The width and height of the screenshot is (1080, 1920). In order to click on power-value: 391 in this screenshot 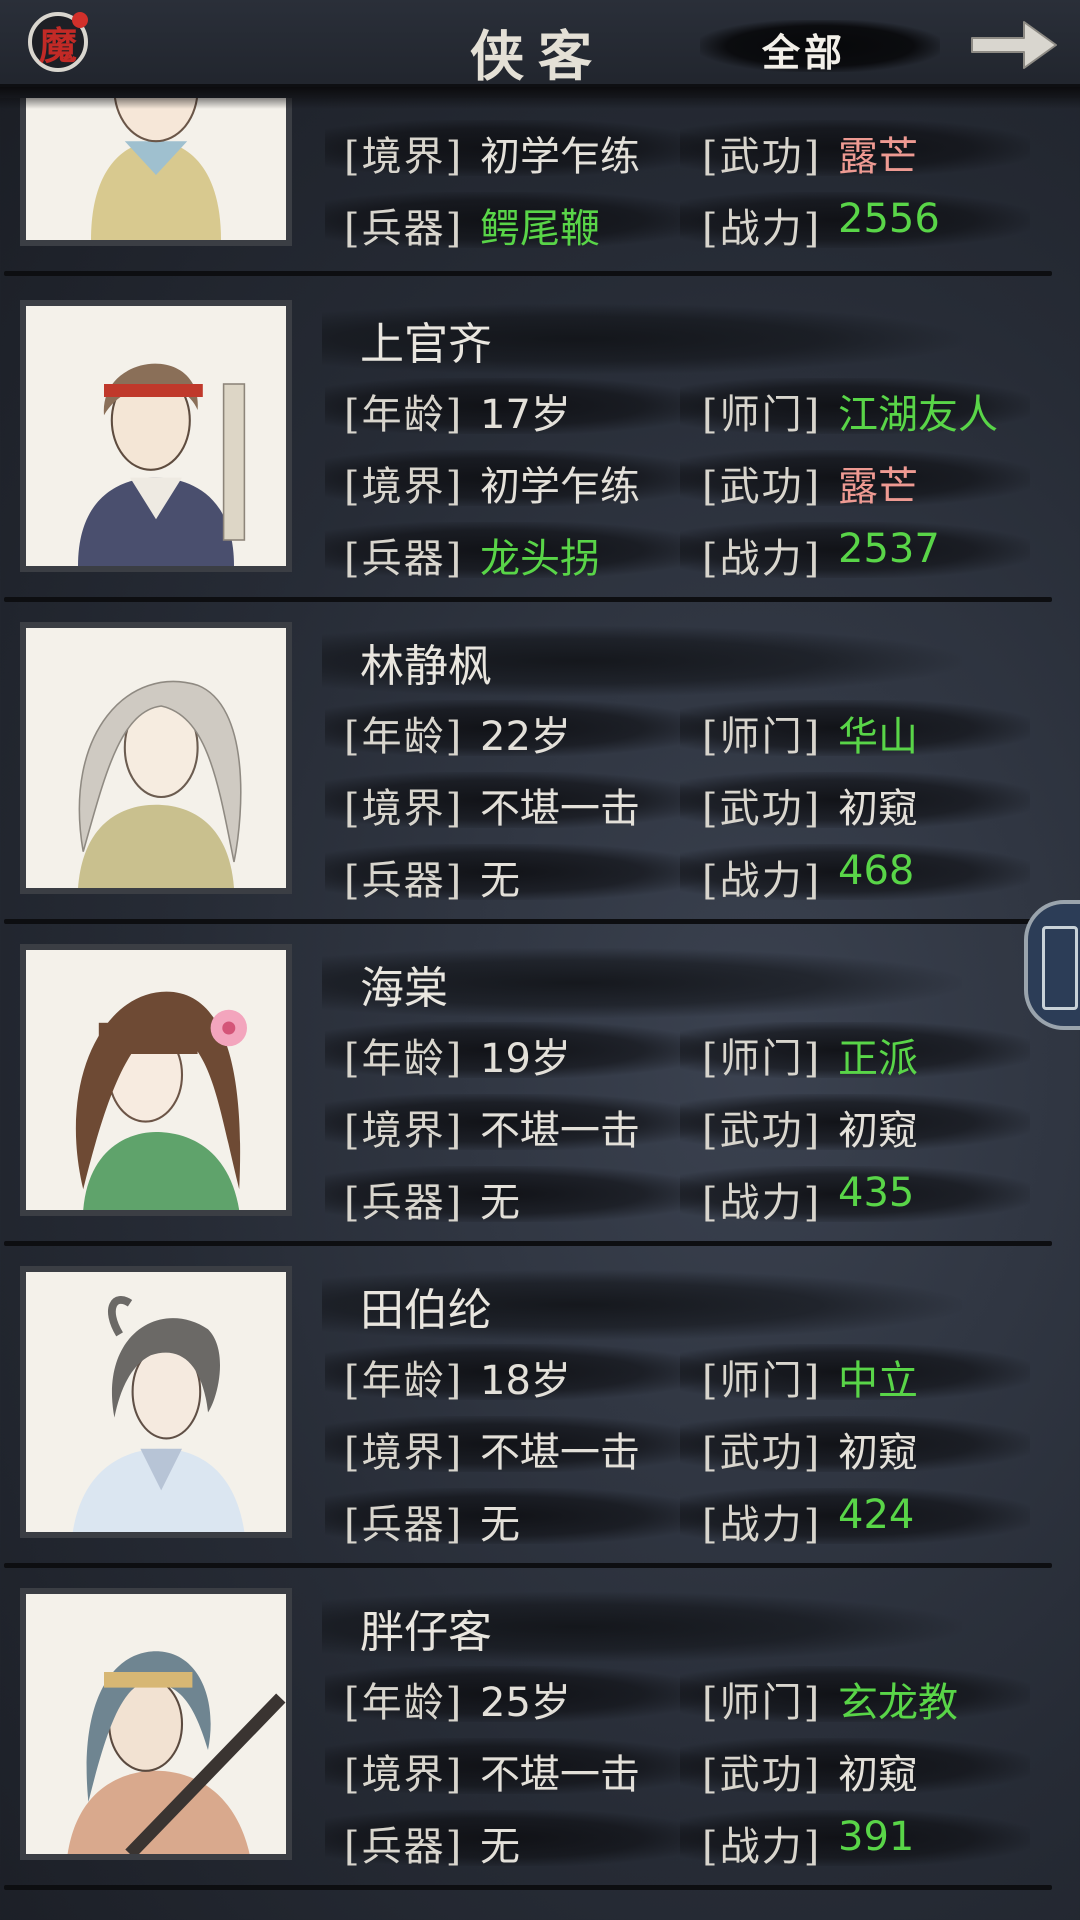, I will do `click(876, 1837)`.